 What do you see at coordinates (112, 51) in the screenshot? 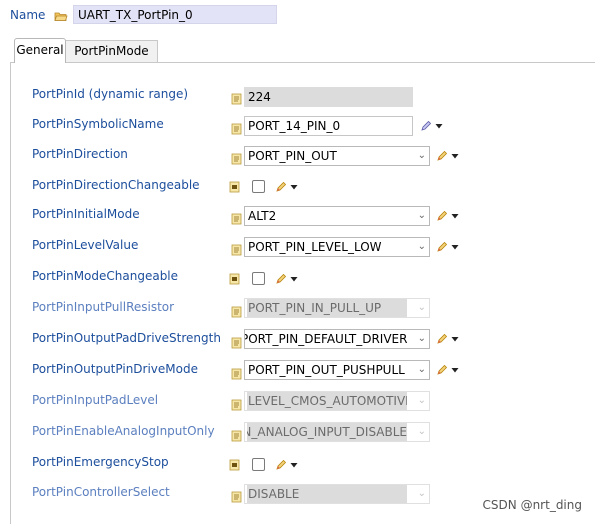
I see `tab-portpinmode: PortPinMode` at bounding box center [112, 51].